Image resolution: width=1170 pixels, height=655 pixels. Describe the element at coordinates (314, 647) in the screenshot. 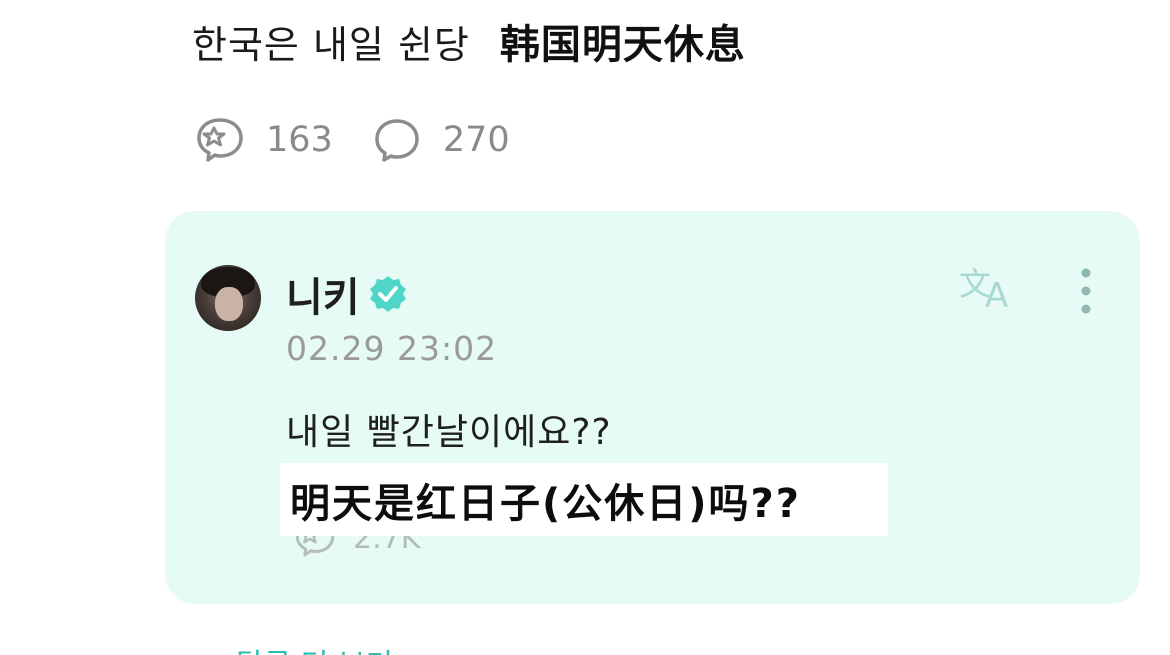

I see `more-replies-link: 답글 더 보기` at that location.